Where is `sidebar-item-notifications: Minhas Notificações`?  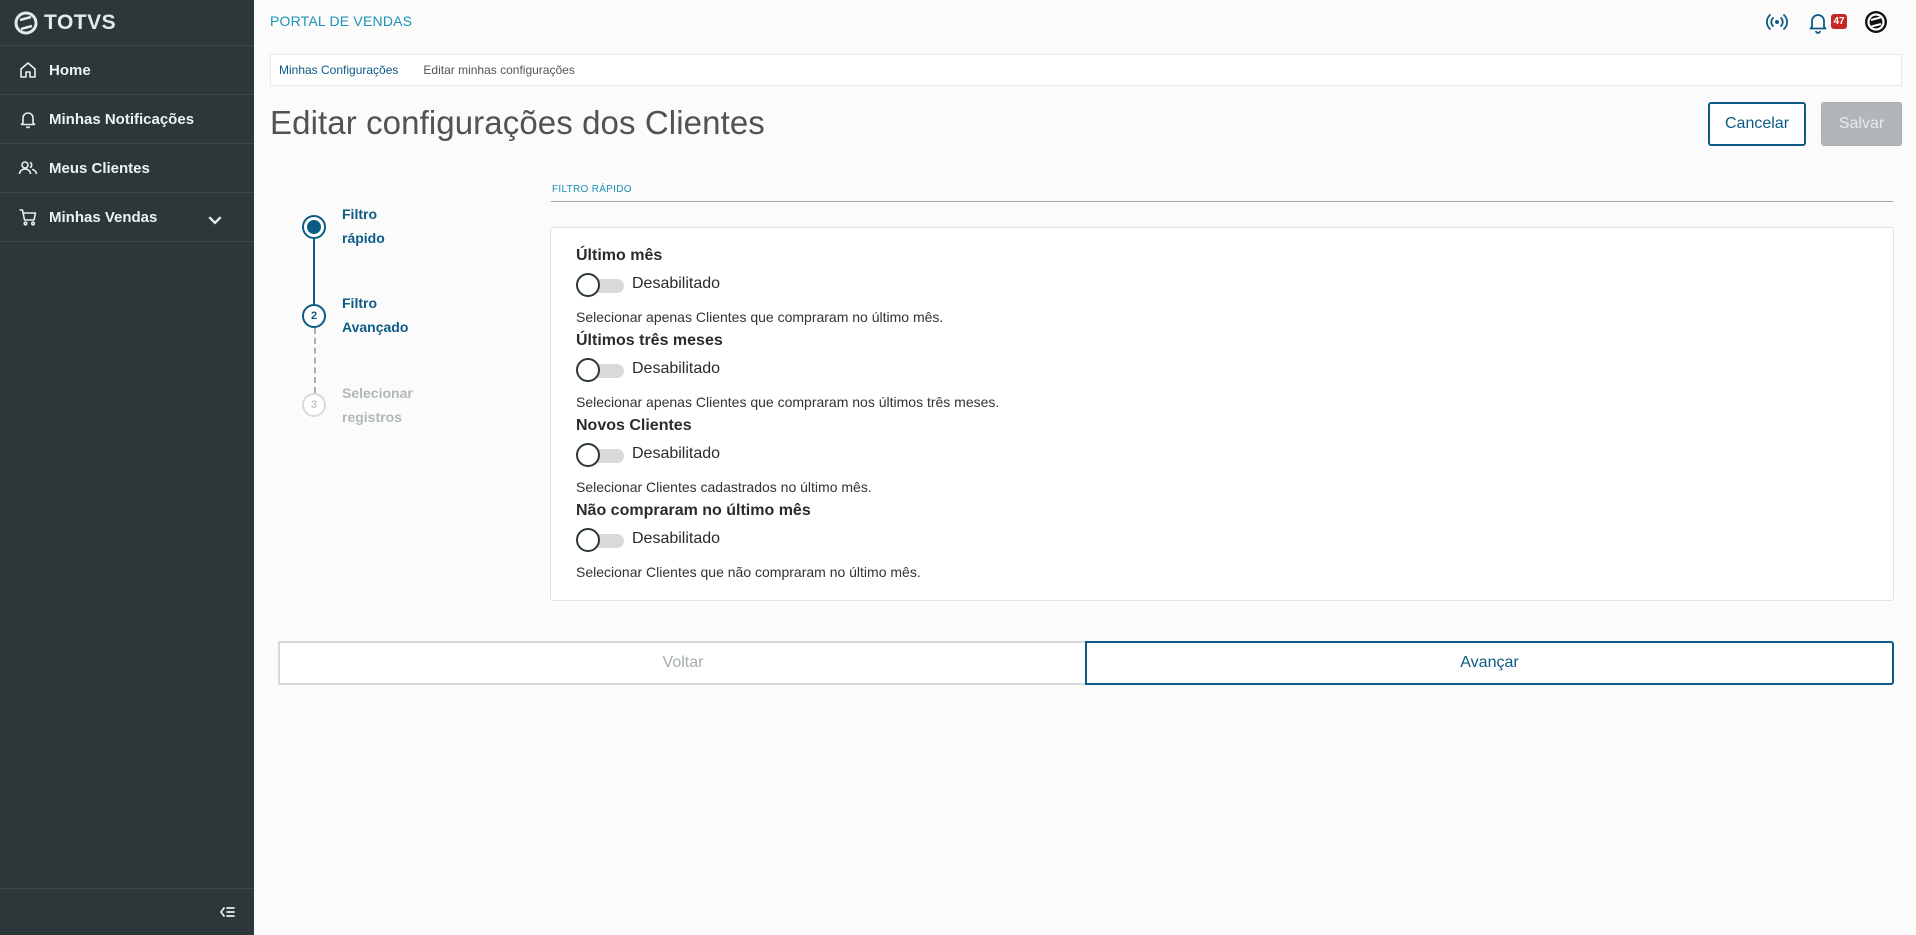
sidebar-item-notifications: Minhas Notificações is located at coordinates (127, 119).